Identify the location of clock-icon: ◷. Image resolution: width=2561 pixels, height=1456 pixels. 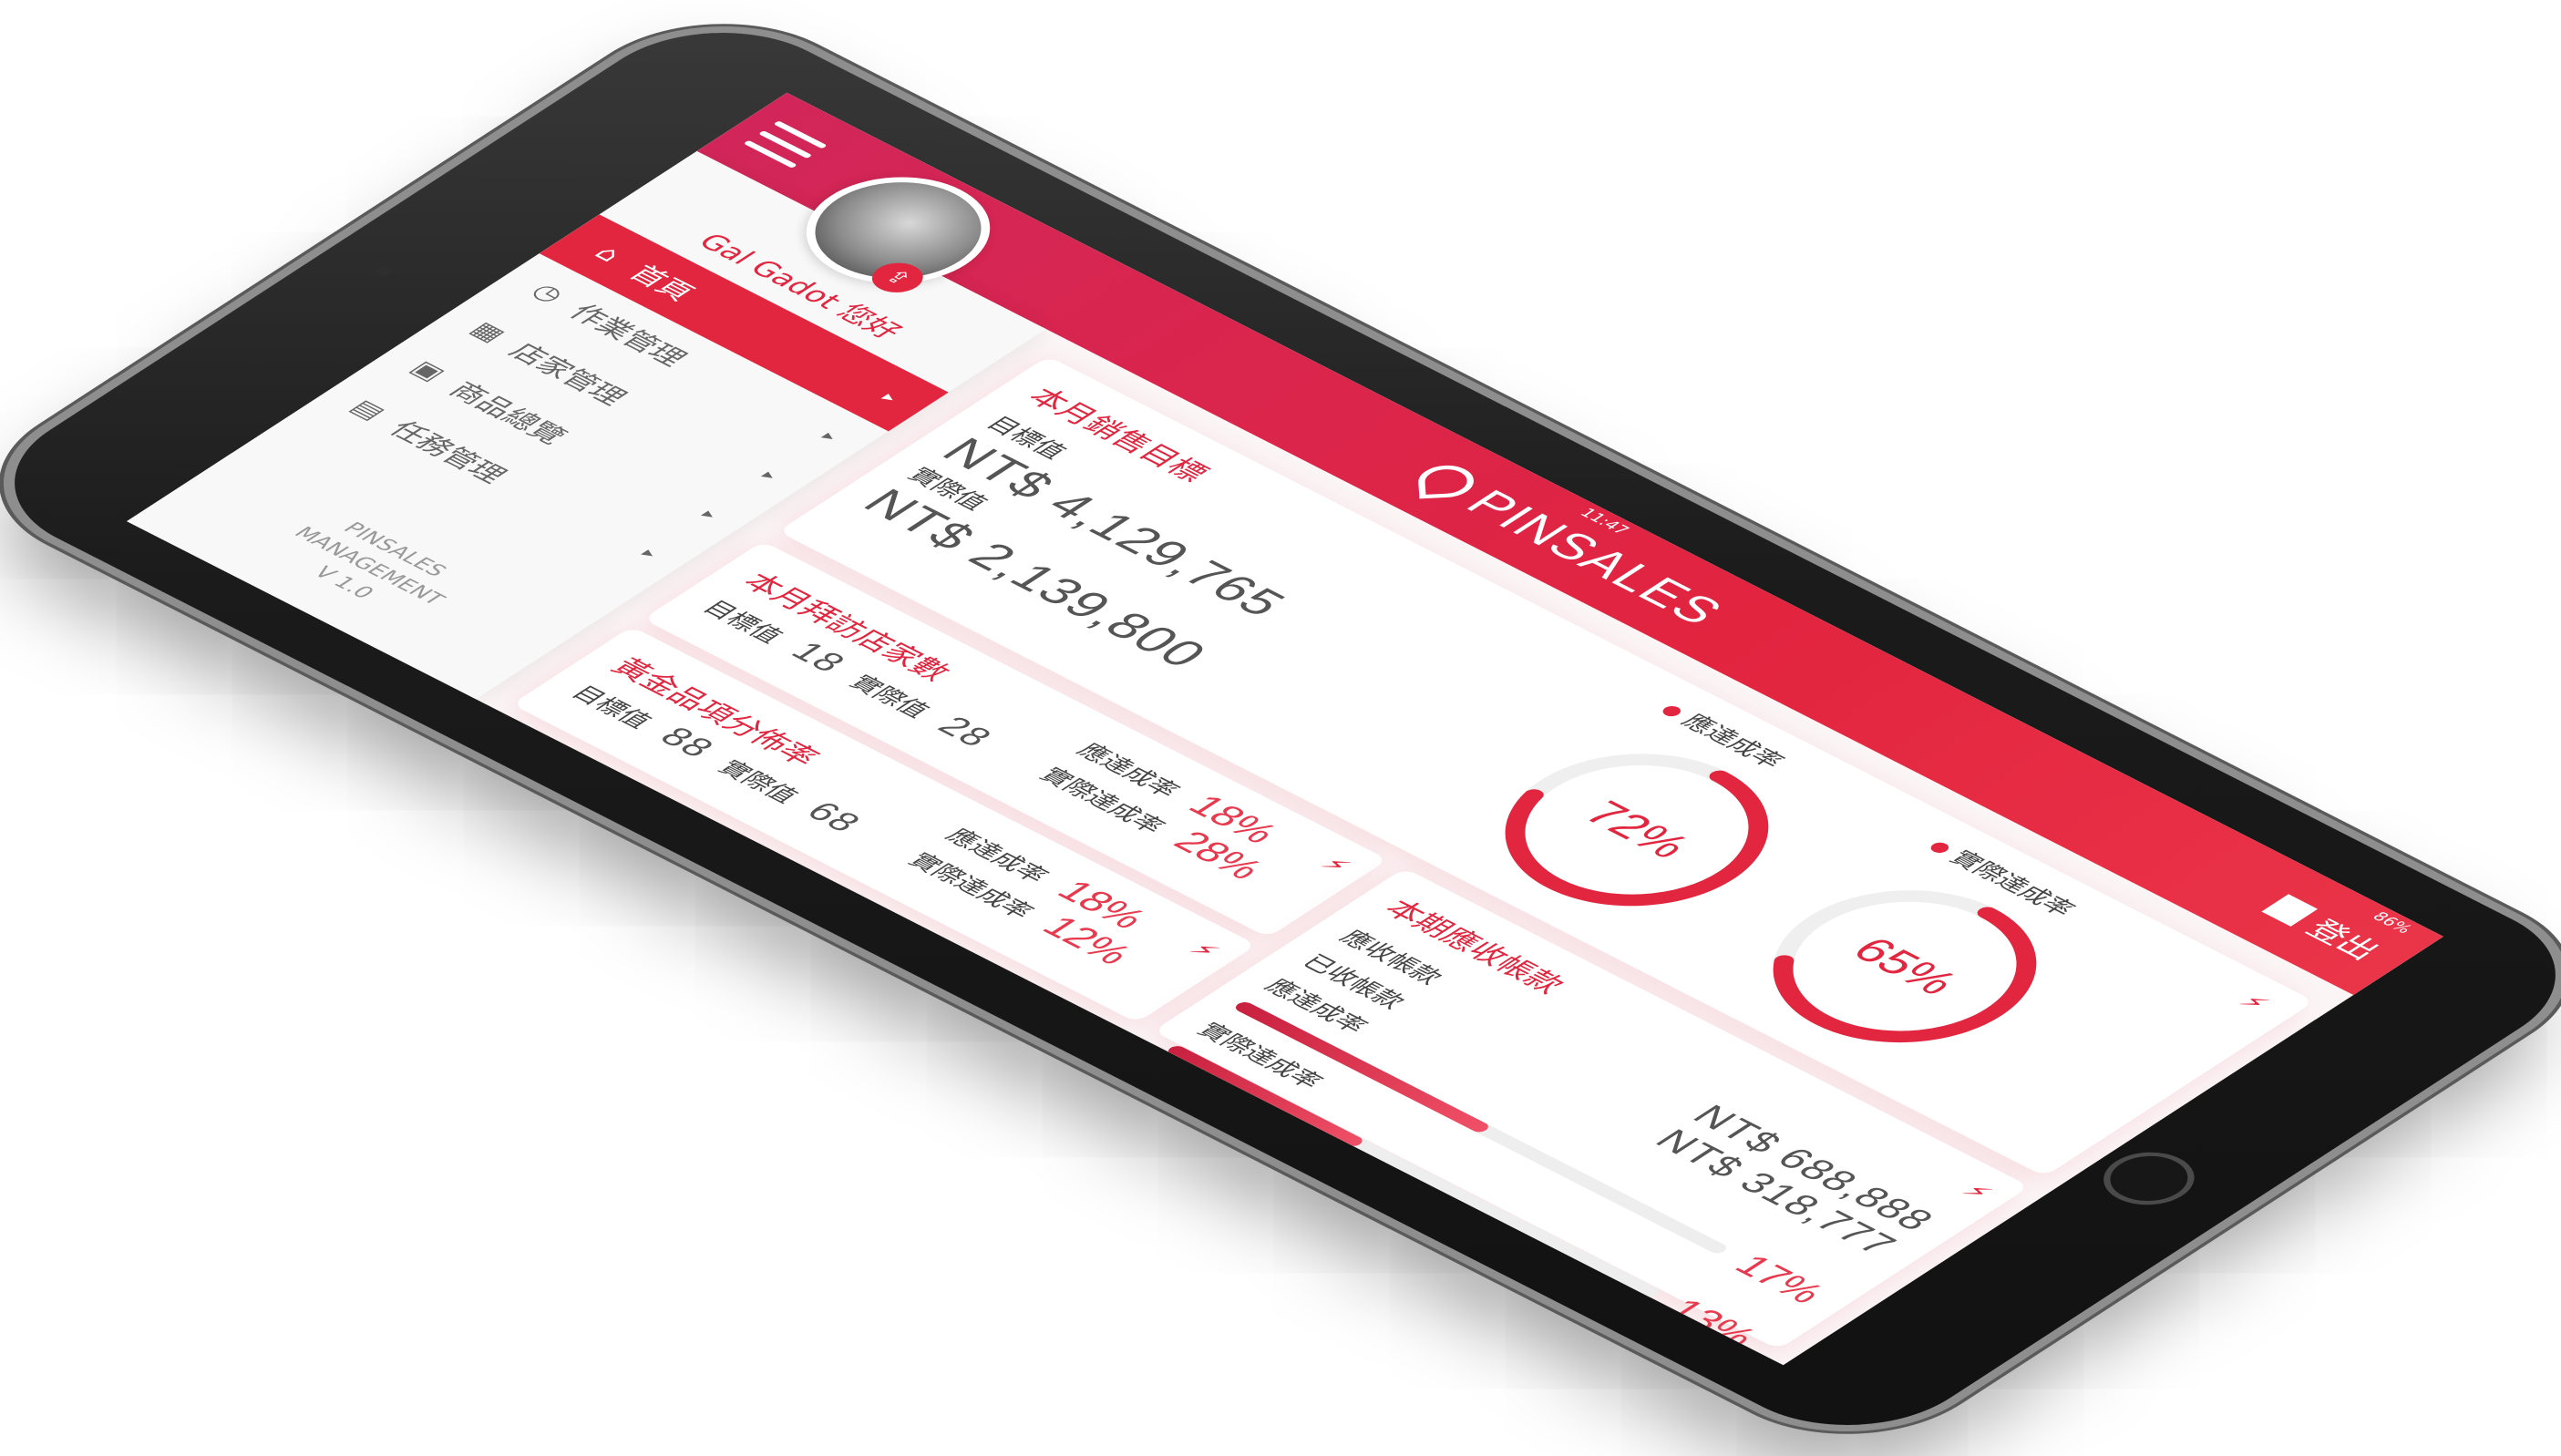
(548, 293).